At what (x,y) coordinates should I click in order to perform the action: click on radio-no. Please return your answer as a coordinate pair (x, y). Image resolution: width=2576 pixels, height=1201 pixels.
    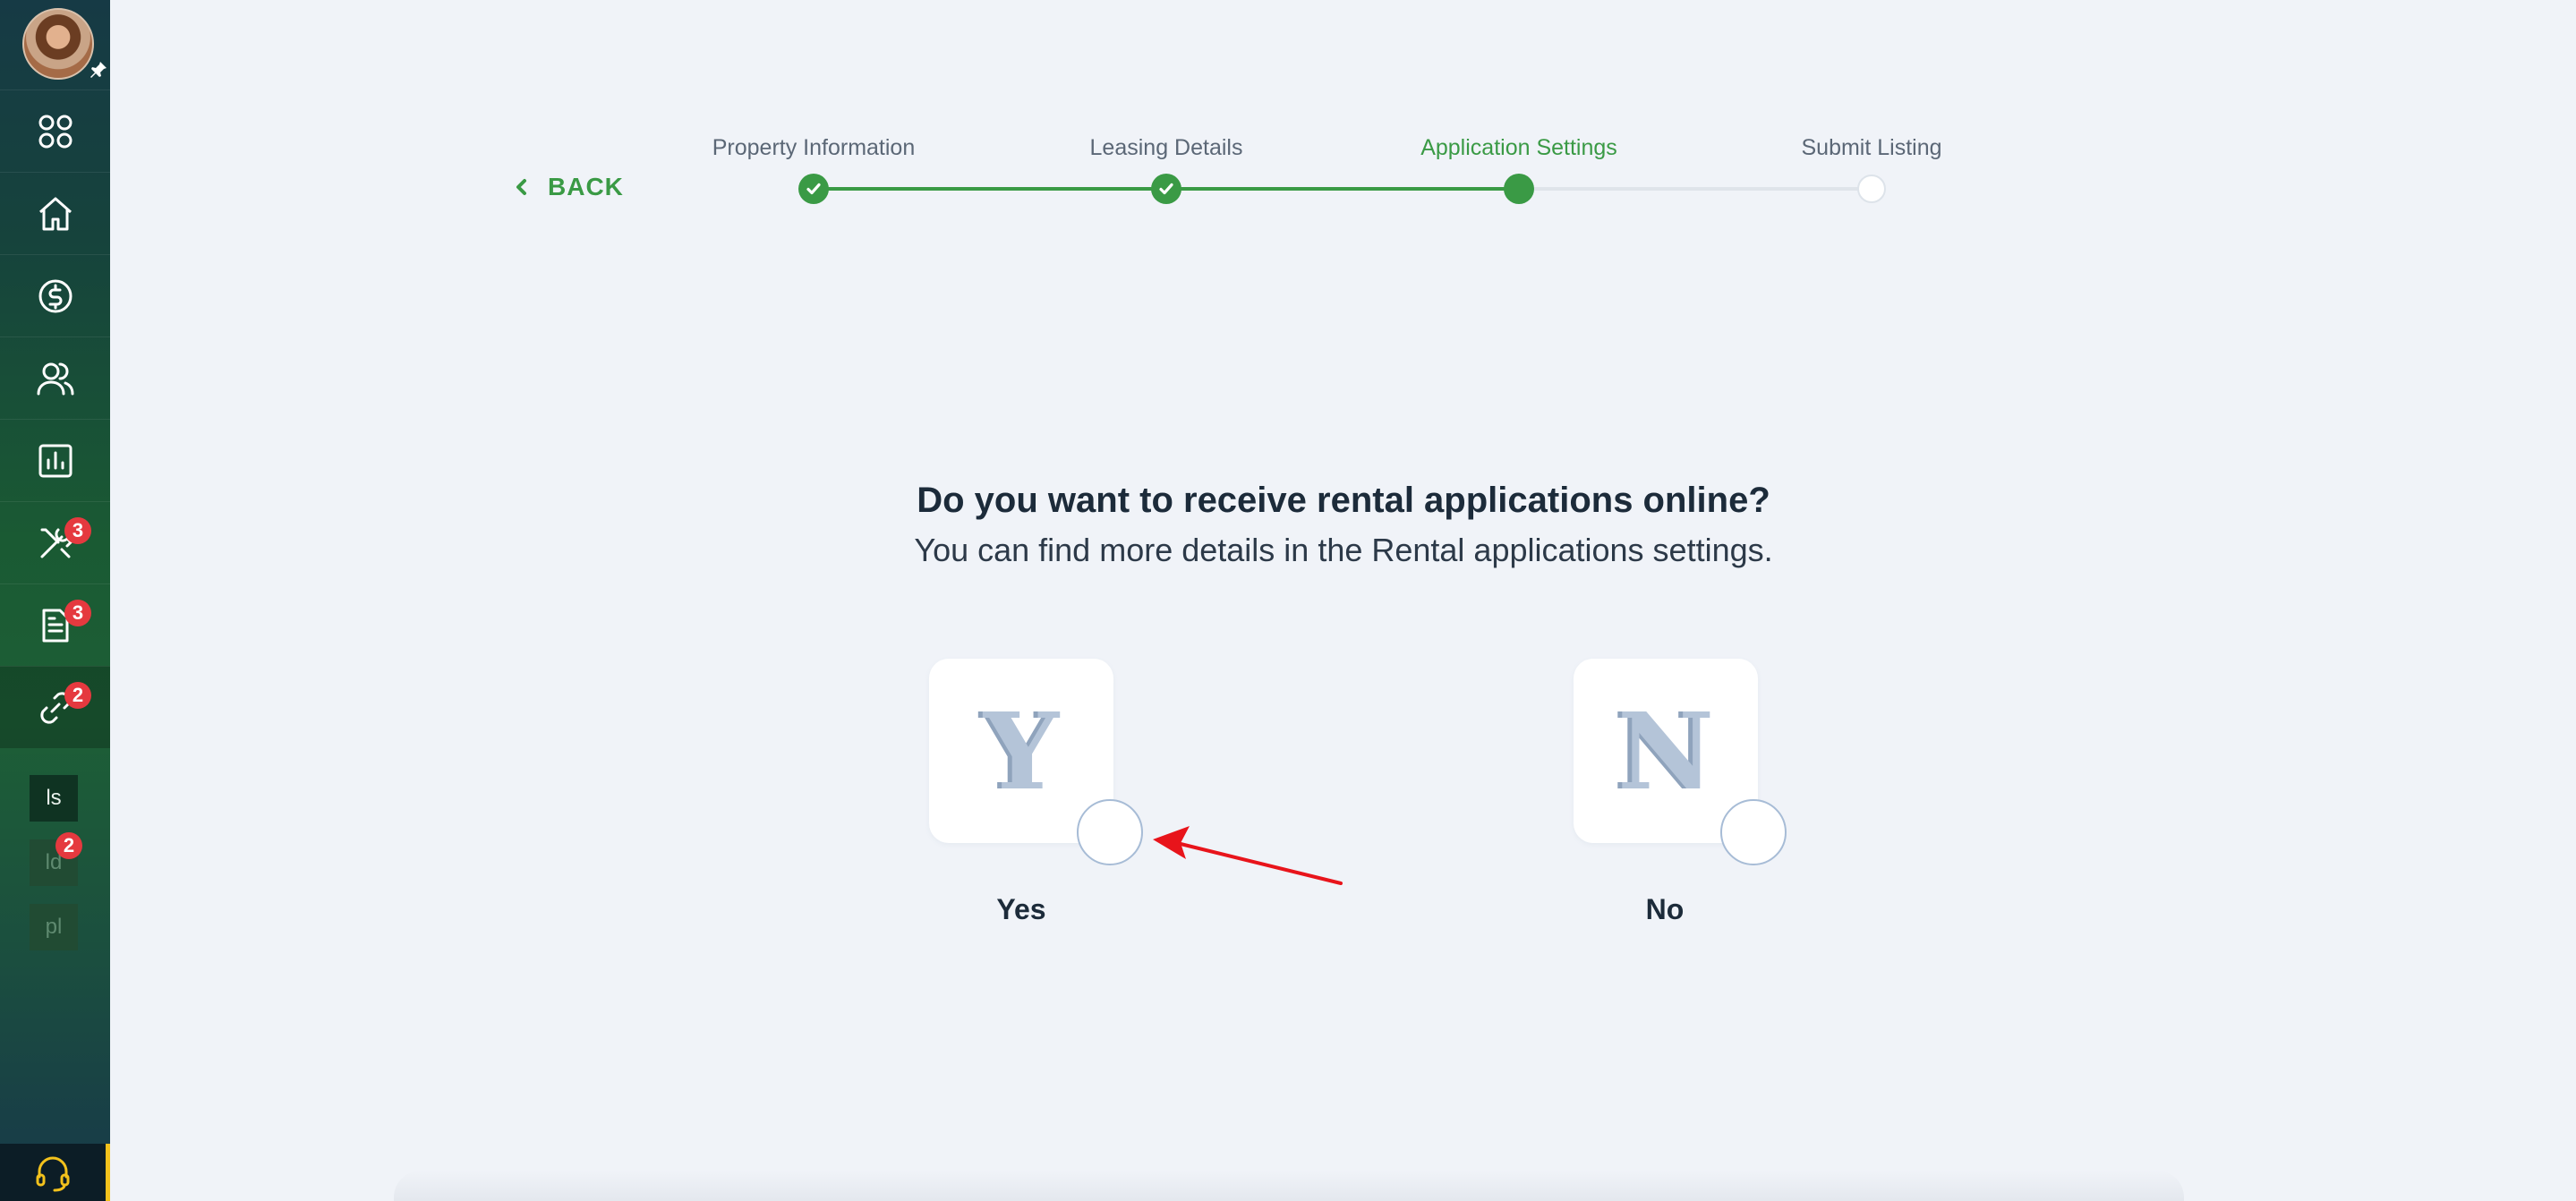
    Looking at the image, I should click on (1753, 832).